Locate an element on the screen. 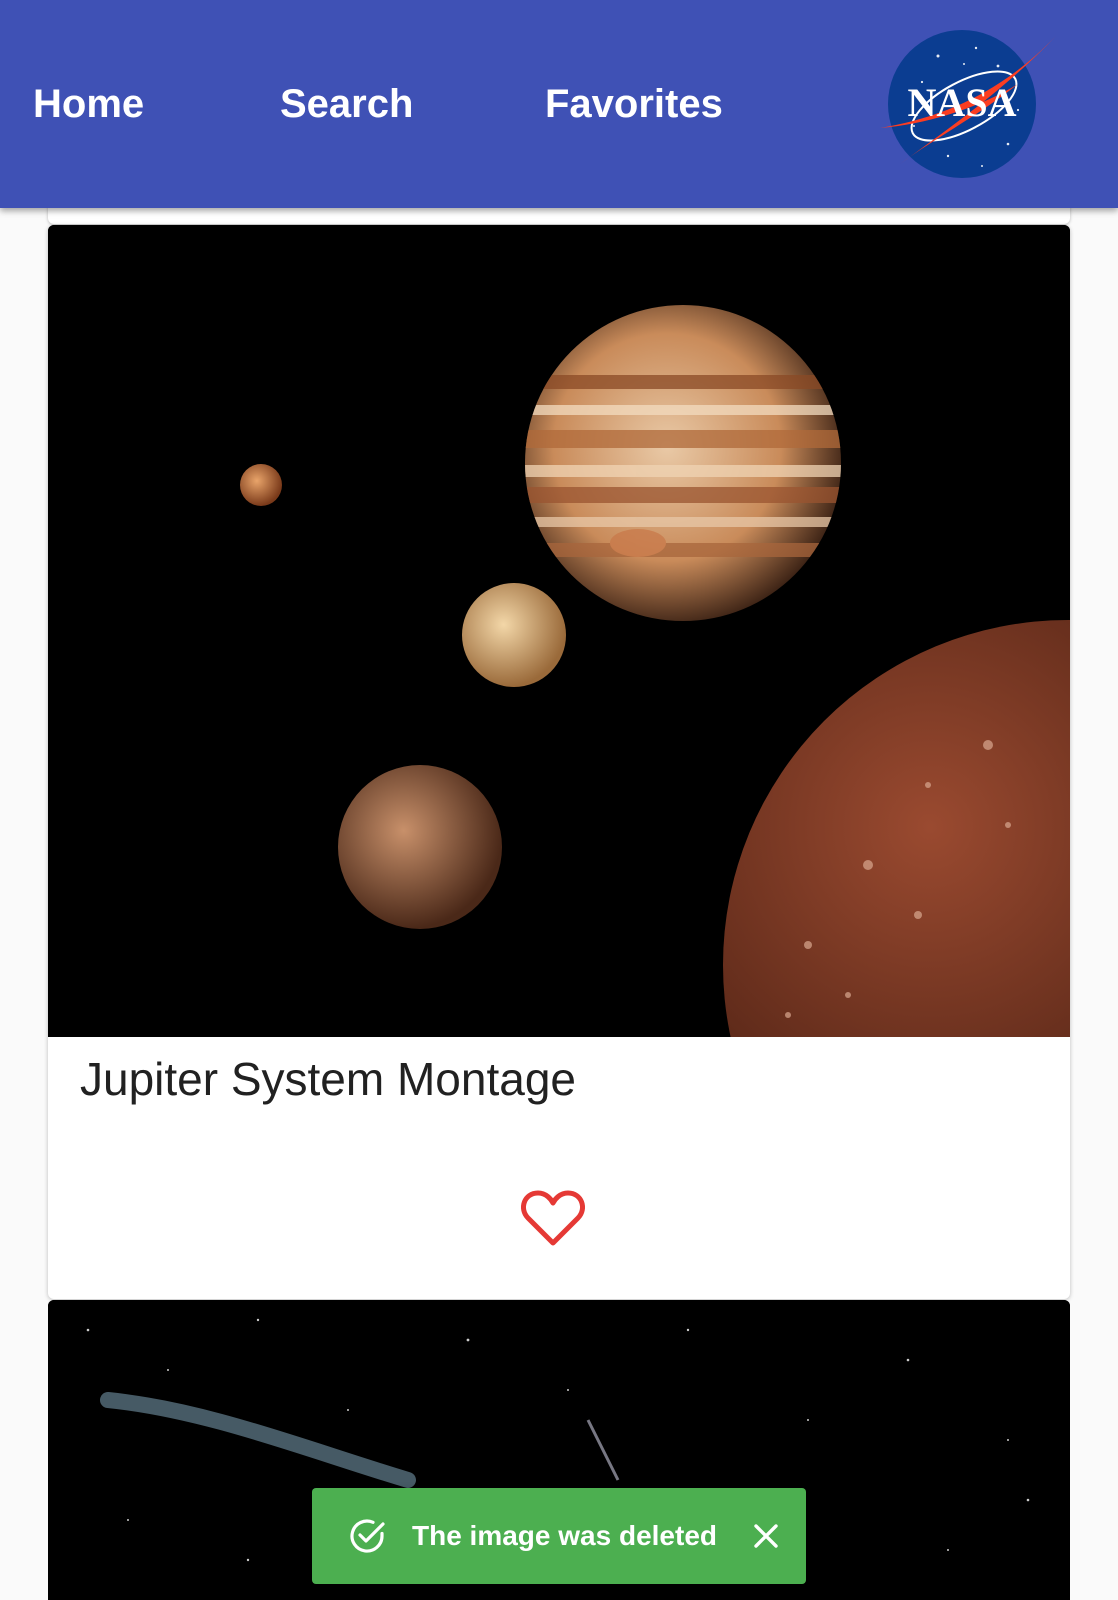 The width and height of the screenshot is (1118, 1600). close-icon is located at coordinates (766, 1536).